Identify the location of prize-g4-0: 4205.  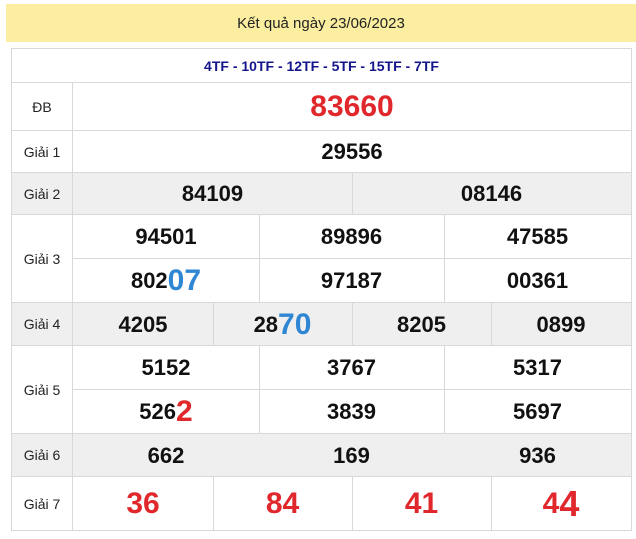
(143, 324).